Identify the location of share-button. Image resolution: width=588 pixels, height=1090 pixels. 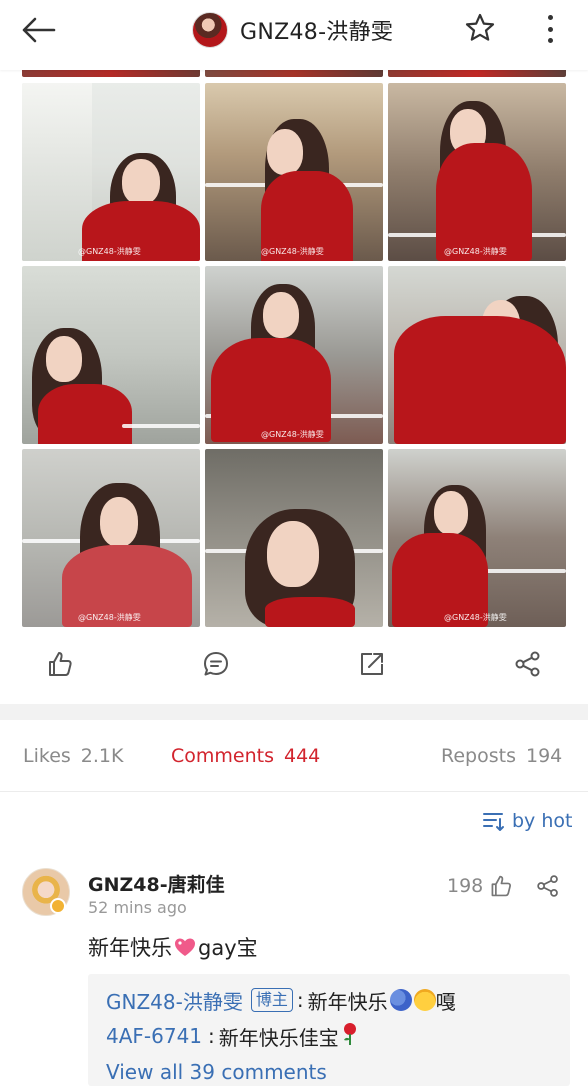
(528, 664).